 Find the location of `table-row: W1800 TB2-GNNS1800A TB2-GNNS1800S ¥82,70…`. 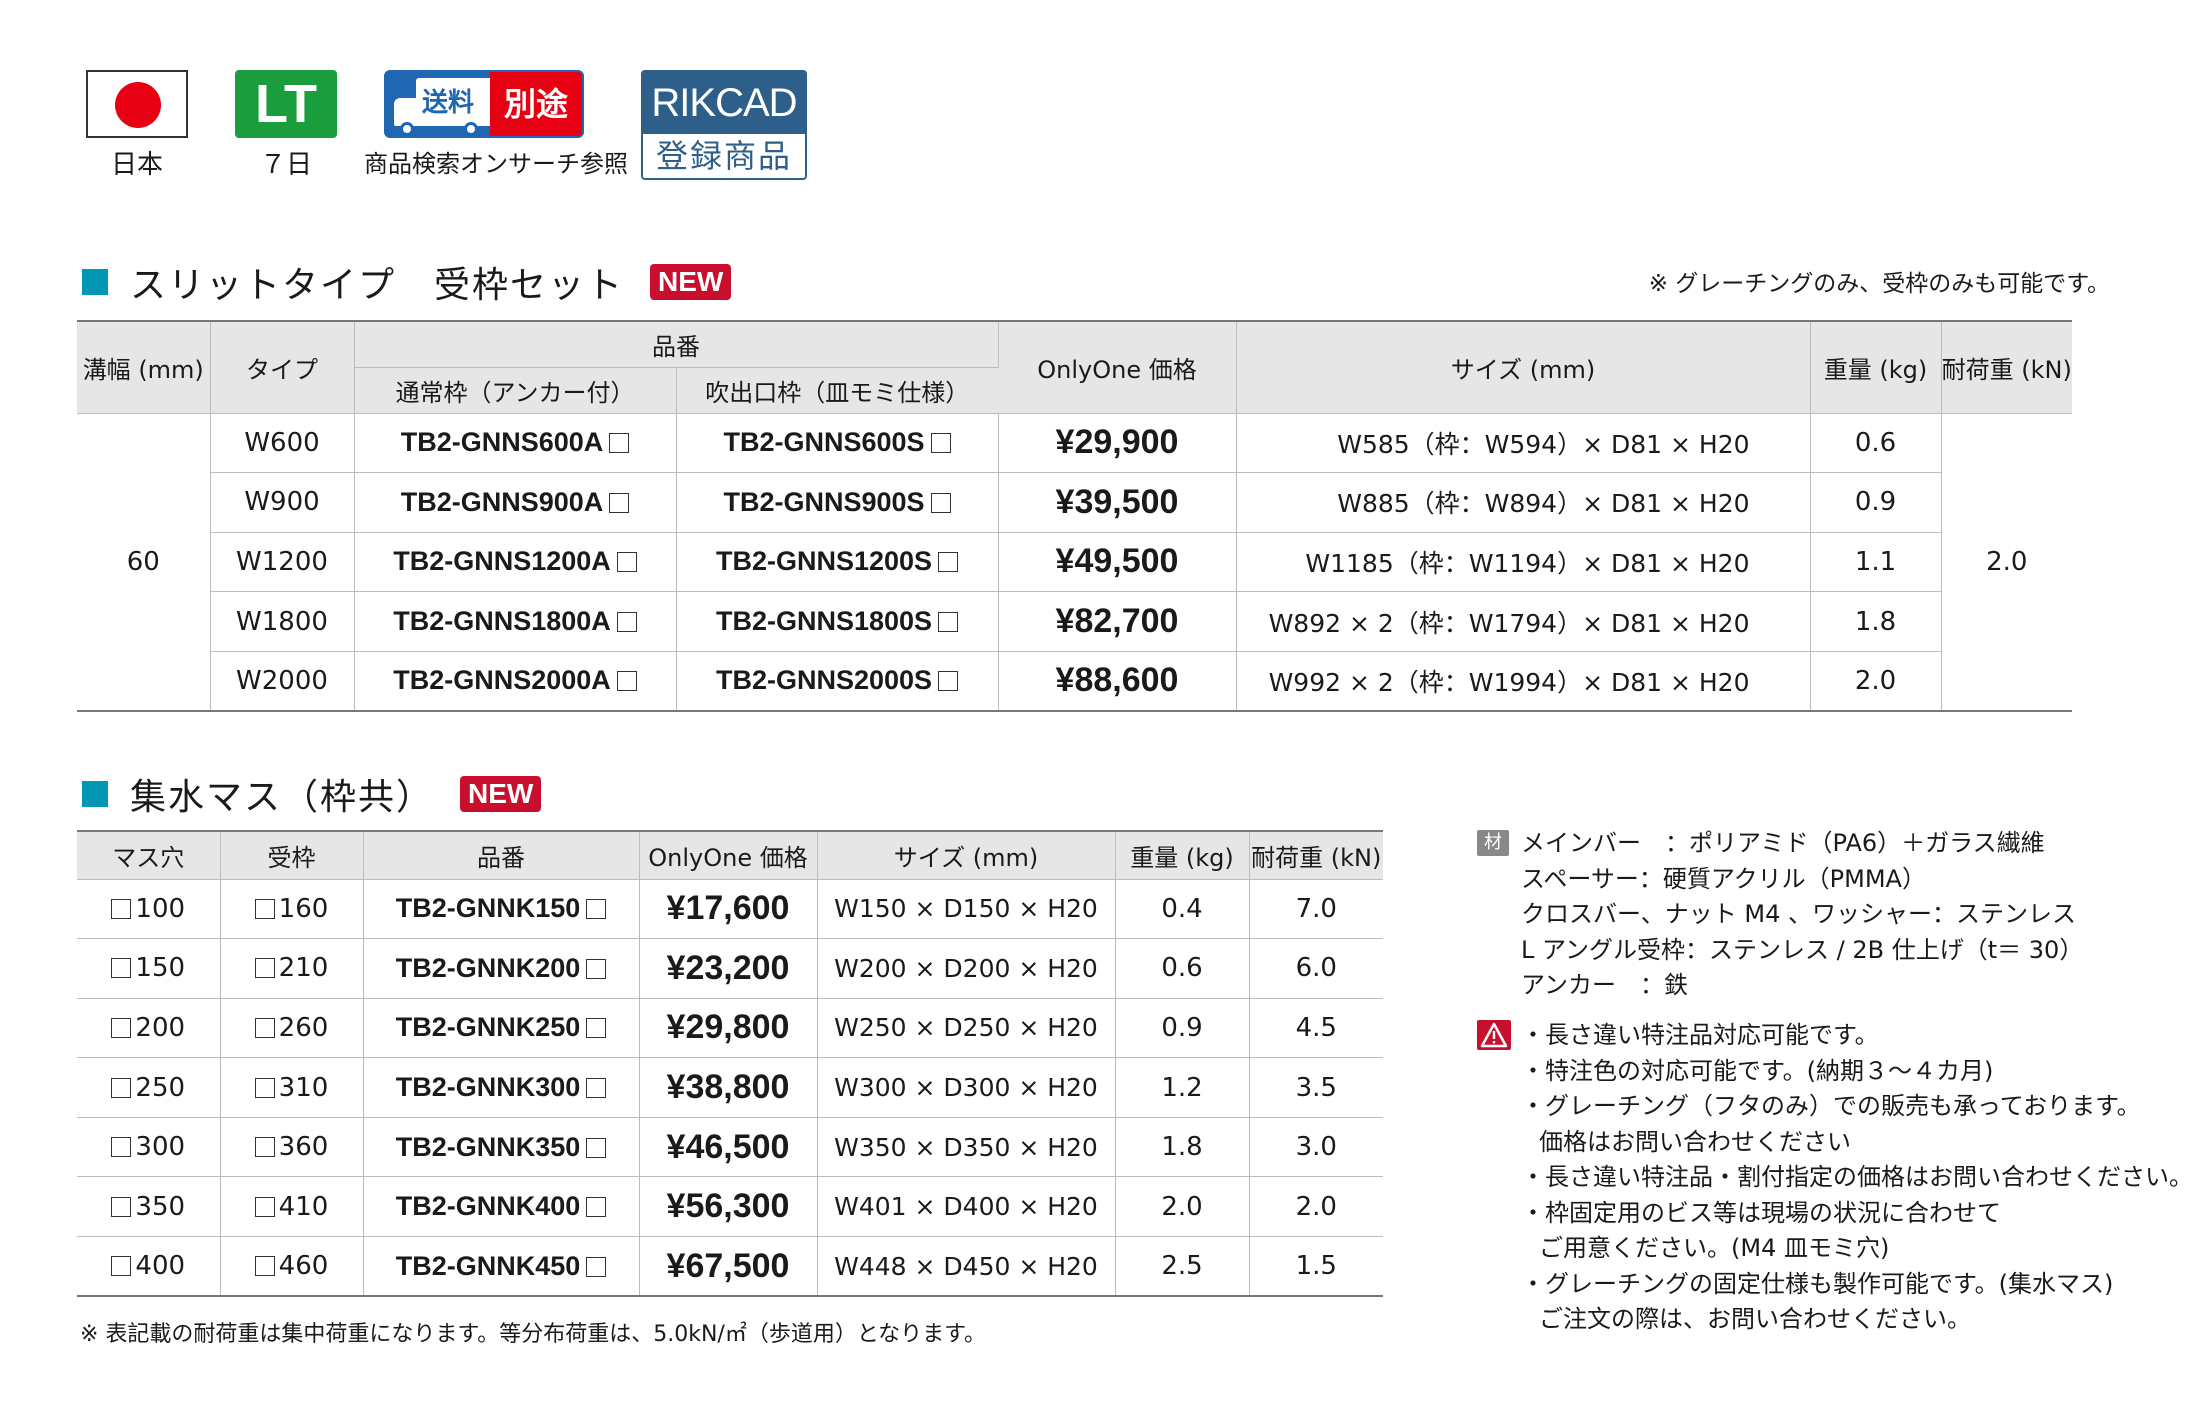

table-row: W1800 TB2-GNNS1800A TB2-GNNS1800S ¥82,70… is located at coordinates (1074, 621).